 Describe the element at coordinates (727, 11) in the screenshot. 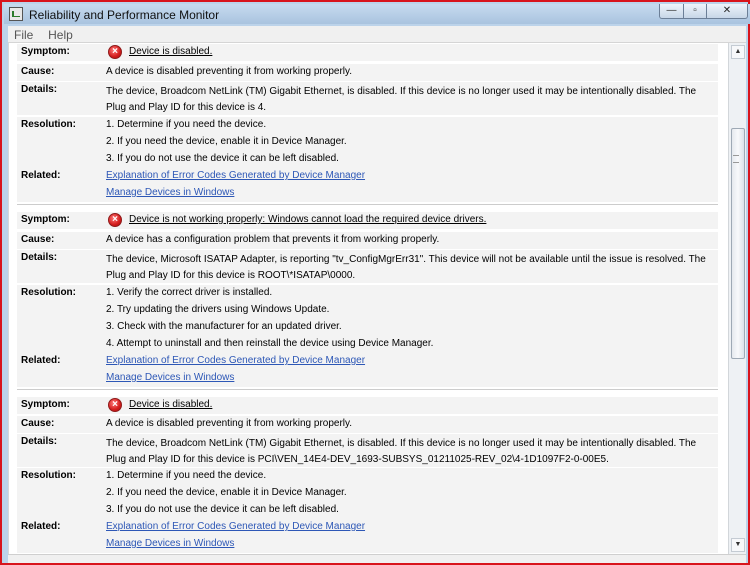

I see `close-button: ✕` at that location.